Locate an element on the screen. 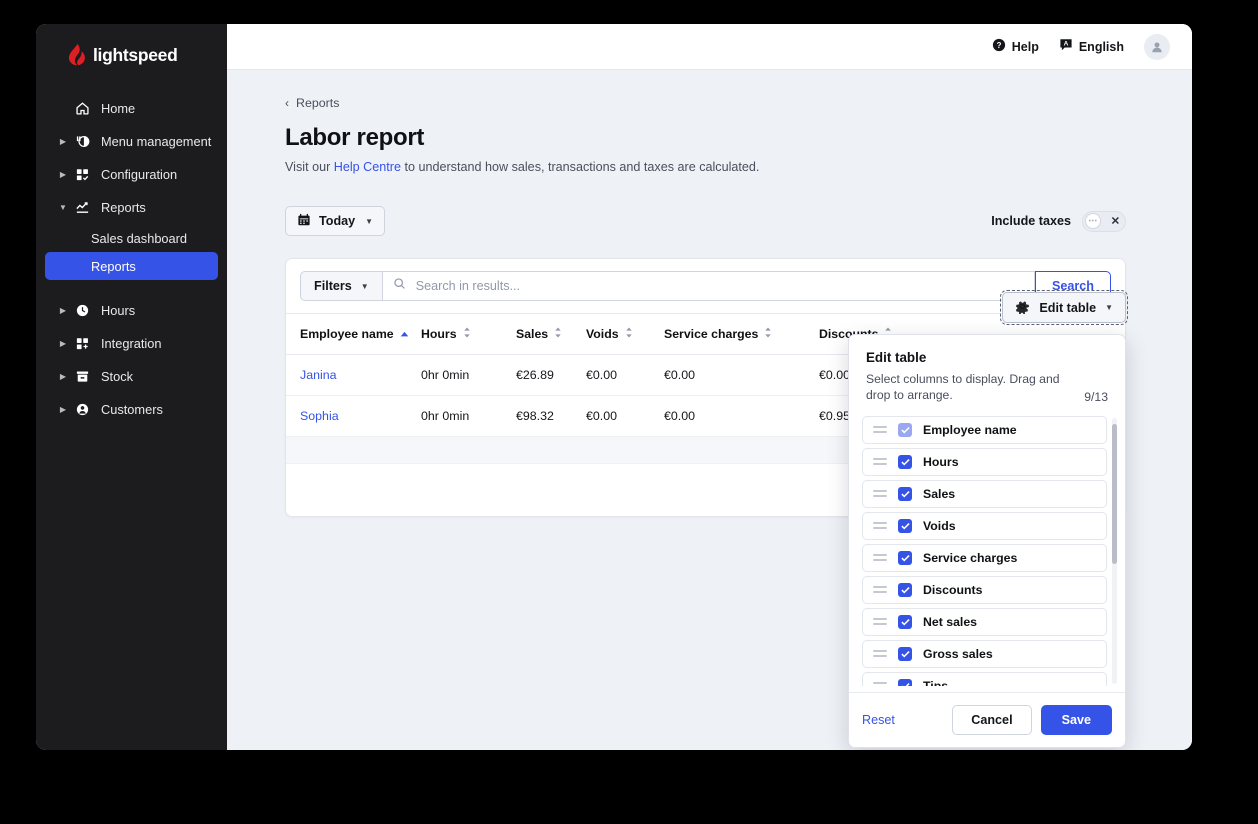 This screenshot has height=824, width=1258. column-header-service-charges: Service charges is located at coordinates (741, 334).